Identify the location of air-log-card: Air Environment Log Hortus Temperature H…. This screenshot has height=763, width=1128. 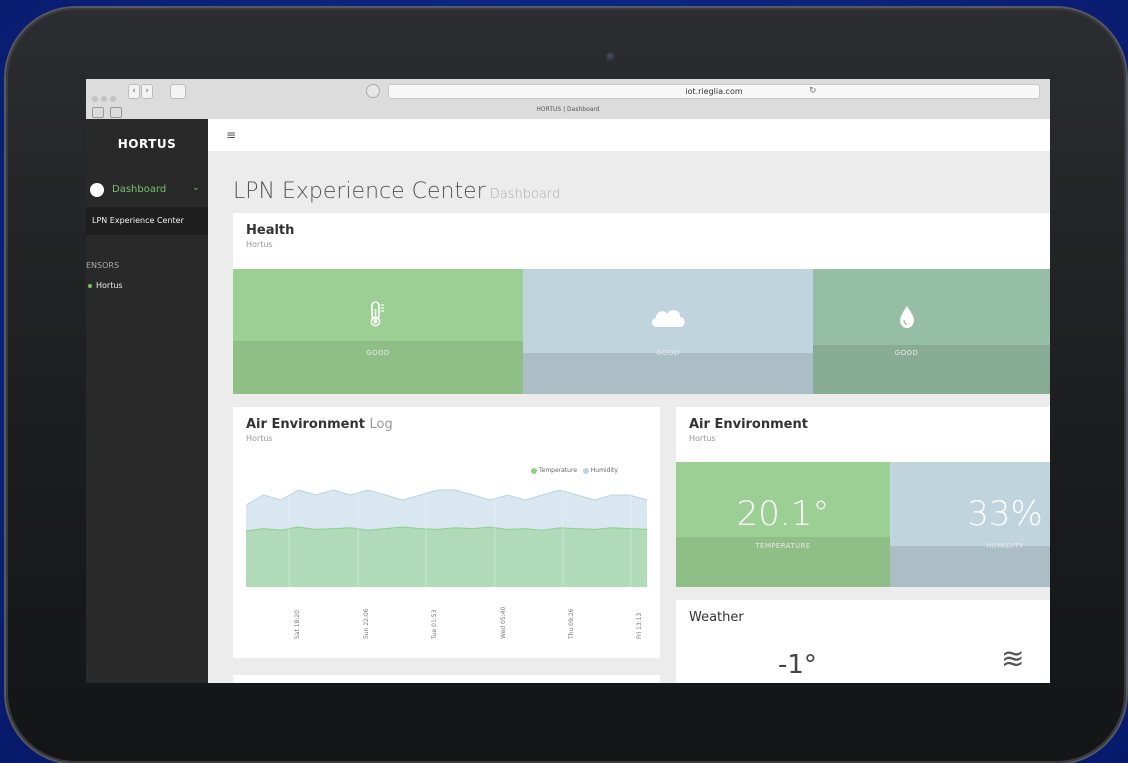
(446, 532).